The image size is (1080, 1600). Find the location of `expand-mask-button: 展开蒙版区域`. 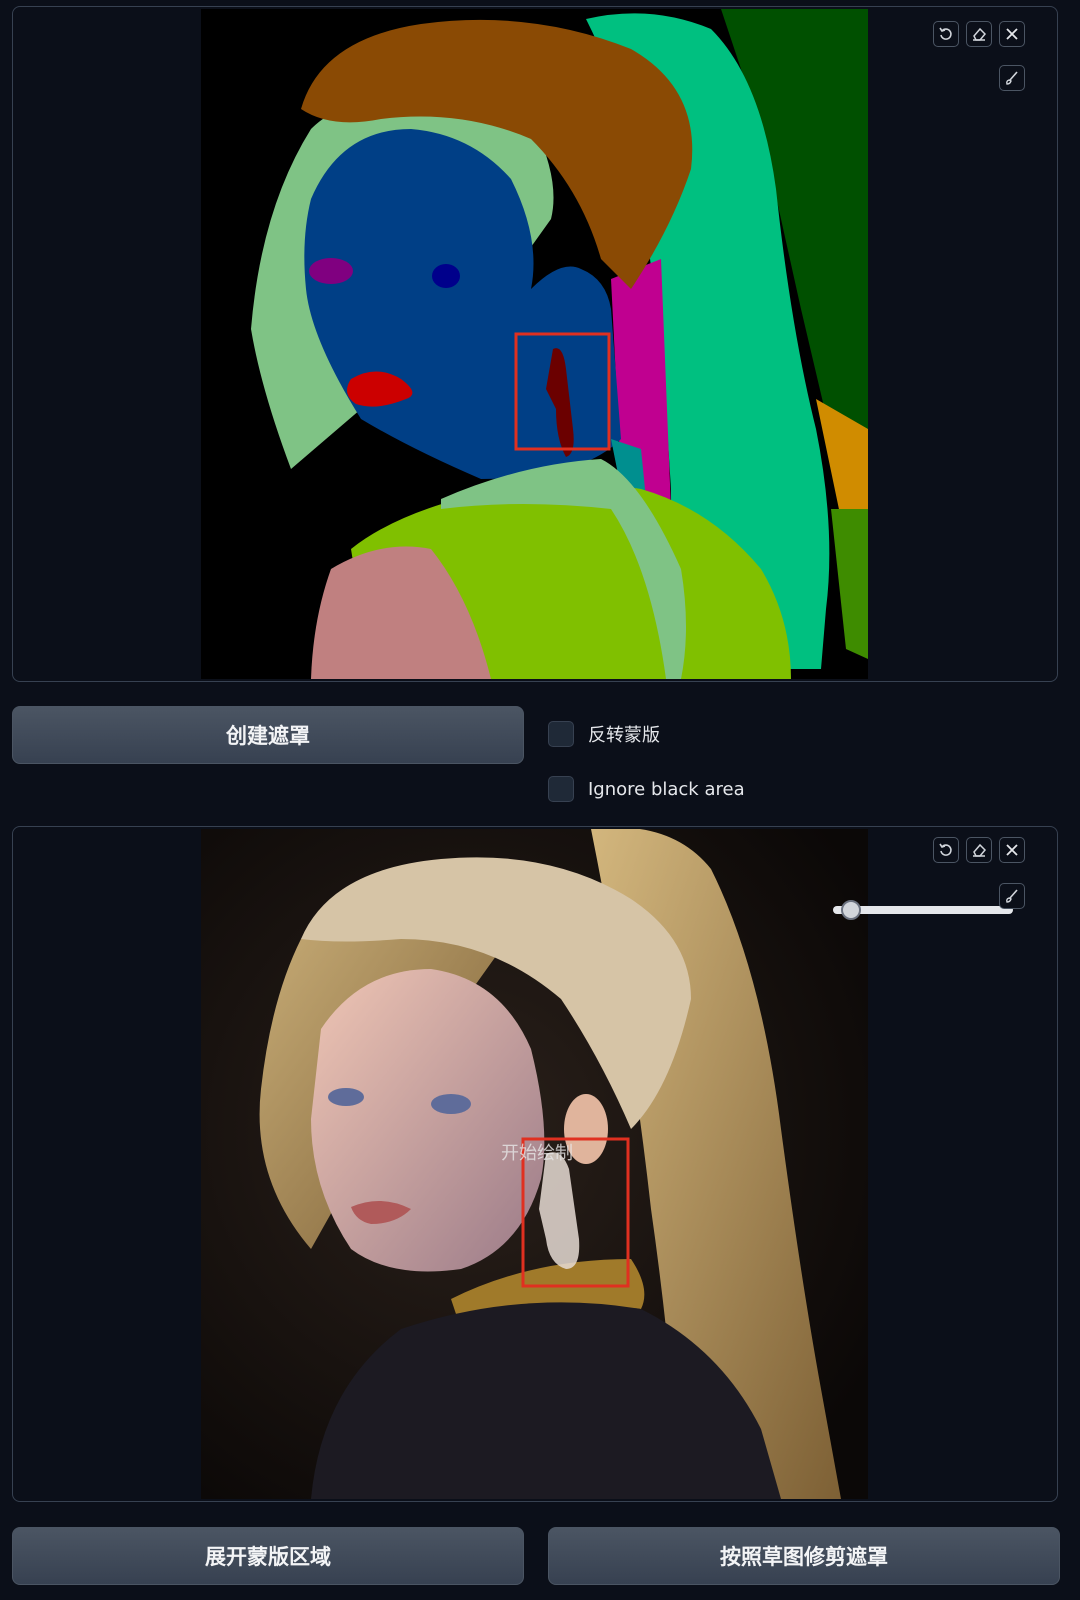

expand-mask-button: 展开蒙版区域 is located at coordinates (268, 1556).